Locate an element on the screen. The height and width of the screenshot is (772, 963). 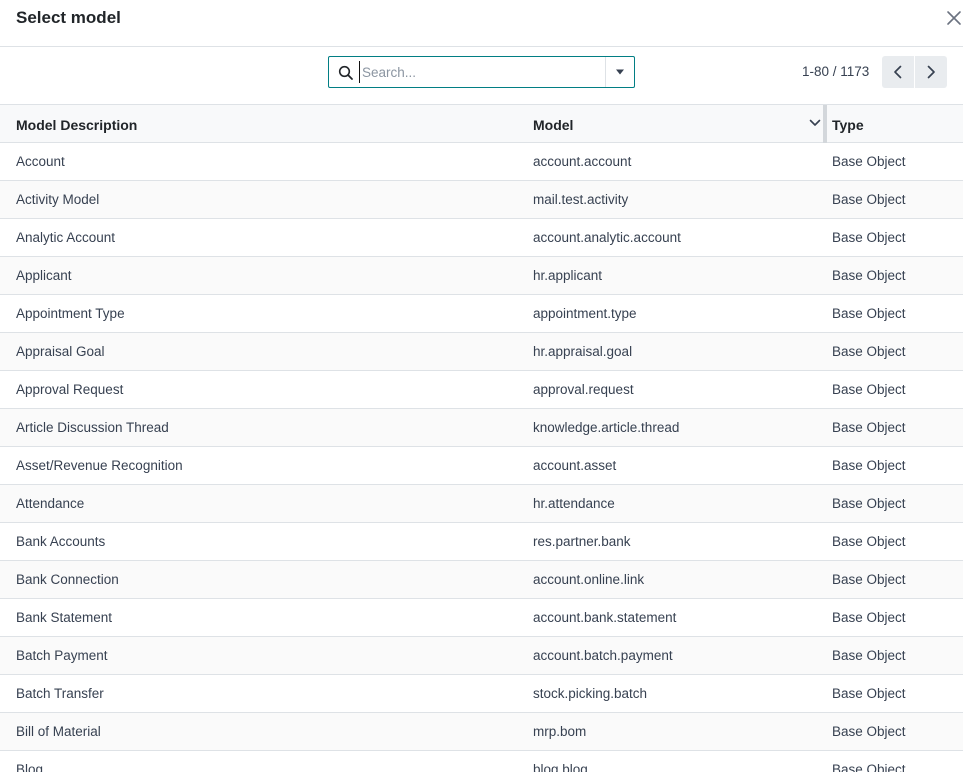
cell-model-description: Batch Payment is located at coordinates (62, 655).